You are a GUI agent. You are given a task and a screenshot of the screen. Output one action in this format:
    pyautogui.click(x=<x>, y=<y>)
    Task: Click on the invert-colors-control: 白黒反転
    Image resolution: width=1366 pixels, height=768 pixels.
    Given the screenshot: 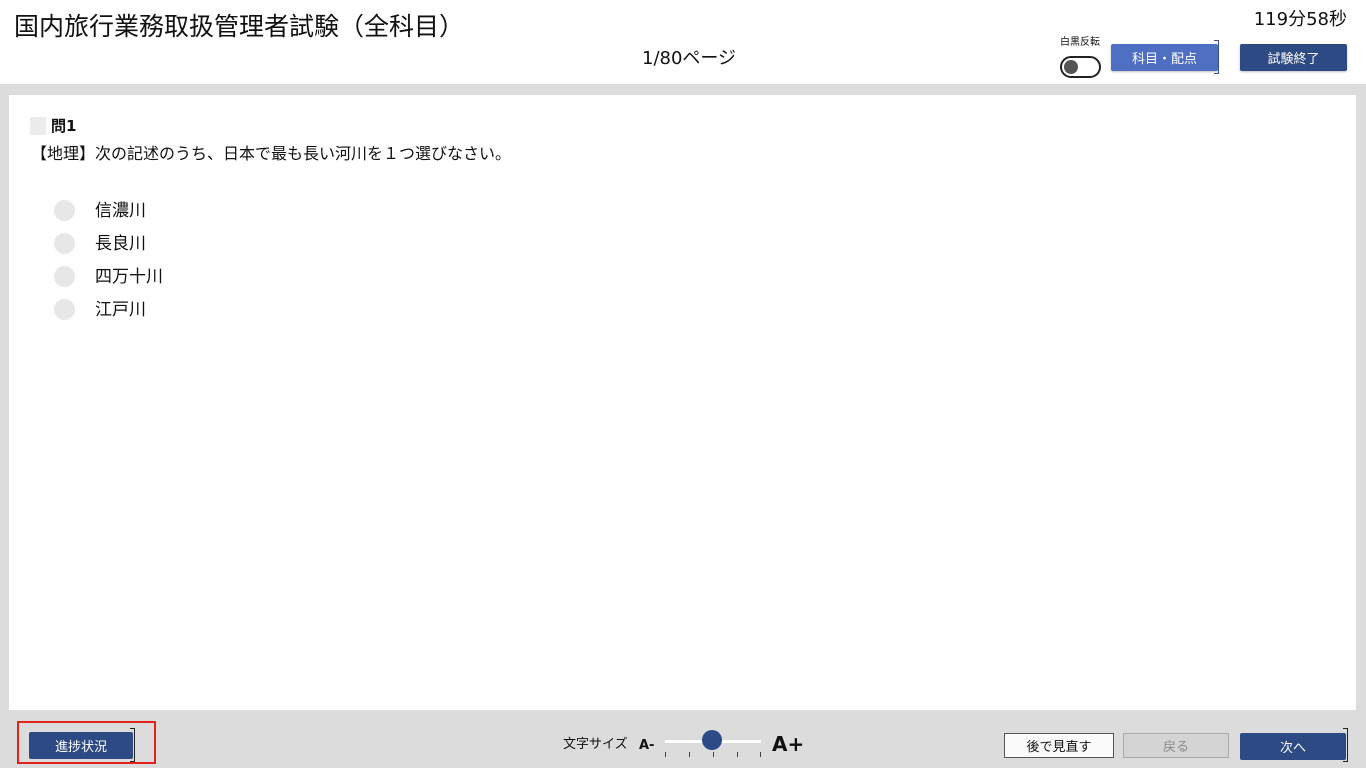 What is the action you would take?
    pyautogui.click(x=1080, y=58)
    